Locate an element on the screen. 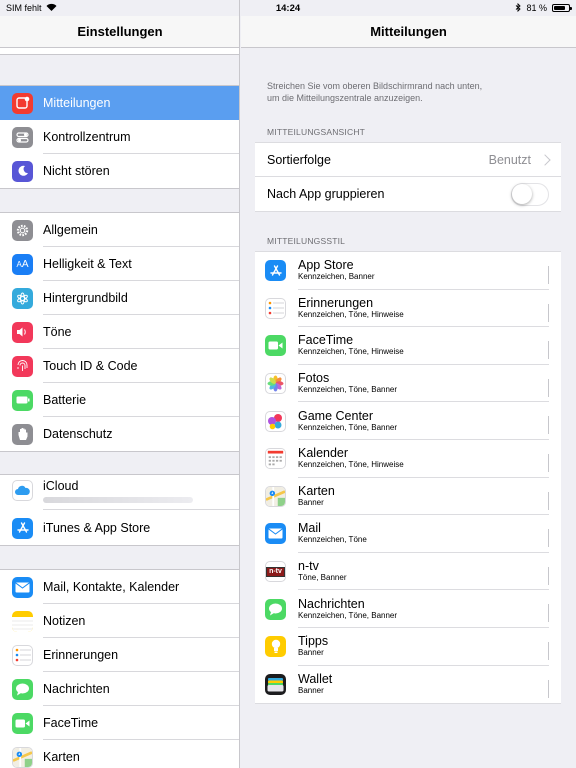 This screenshot has height=768, width=576. sidebar-group-accounts: iCloud iTunes & App Store is located at coordinates (119, 510).